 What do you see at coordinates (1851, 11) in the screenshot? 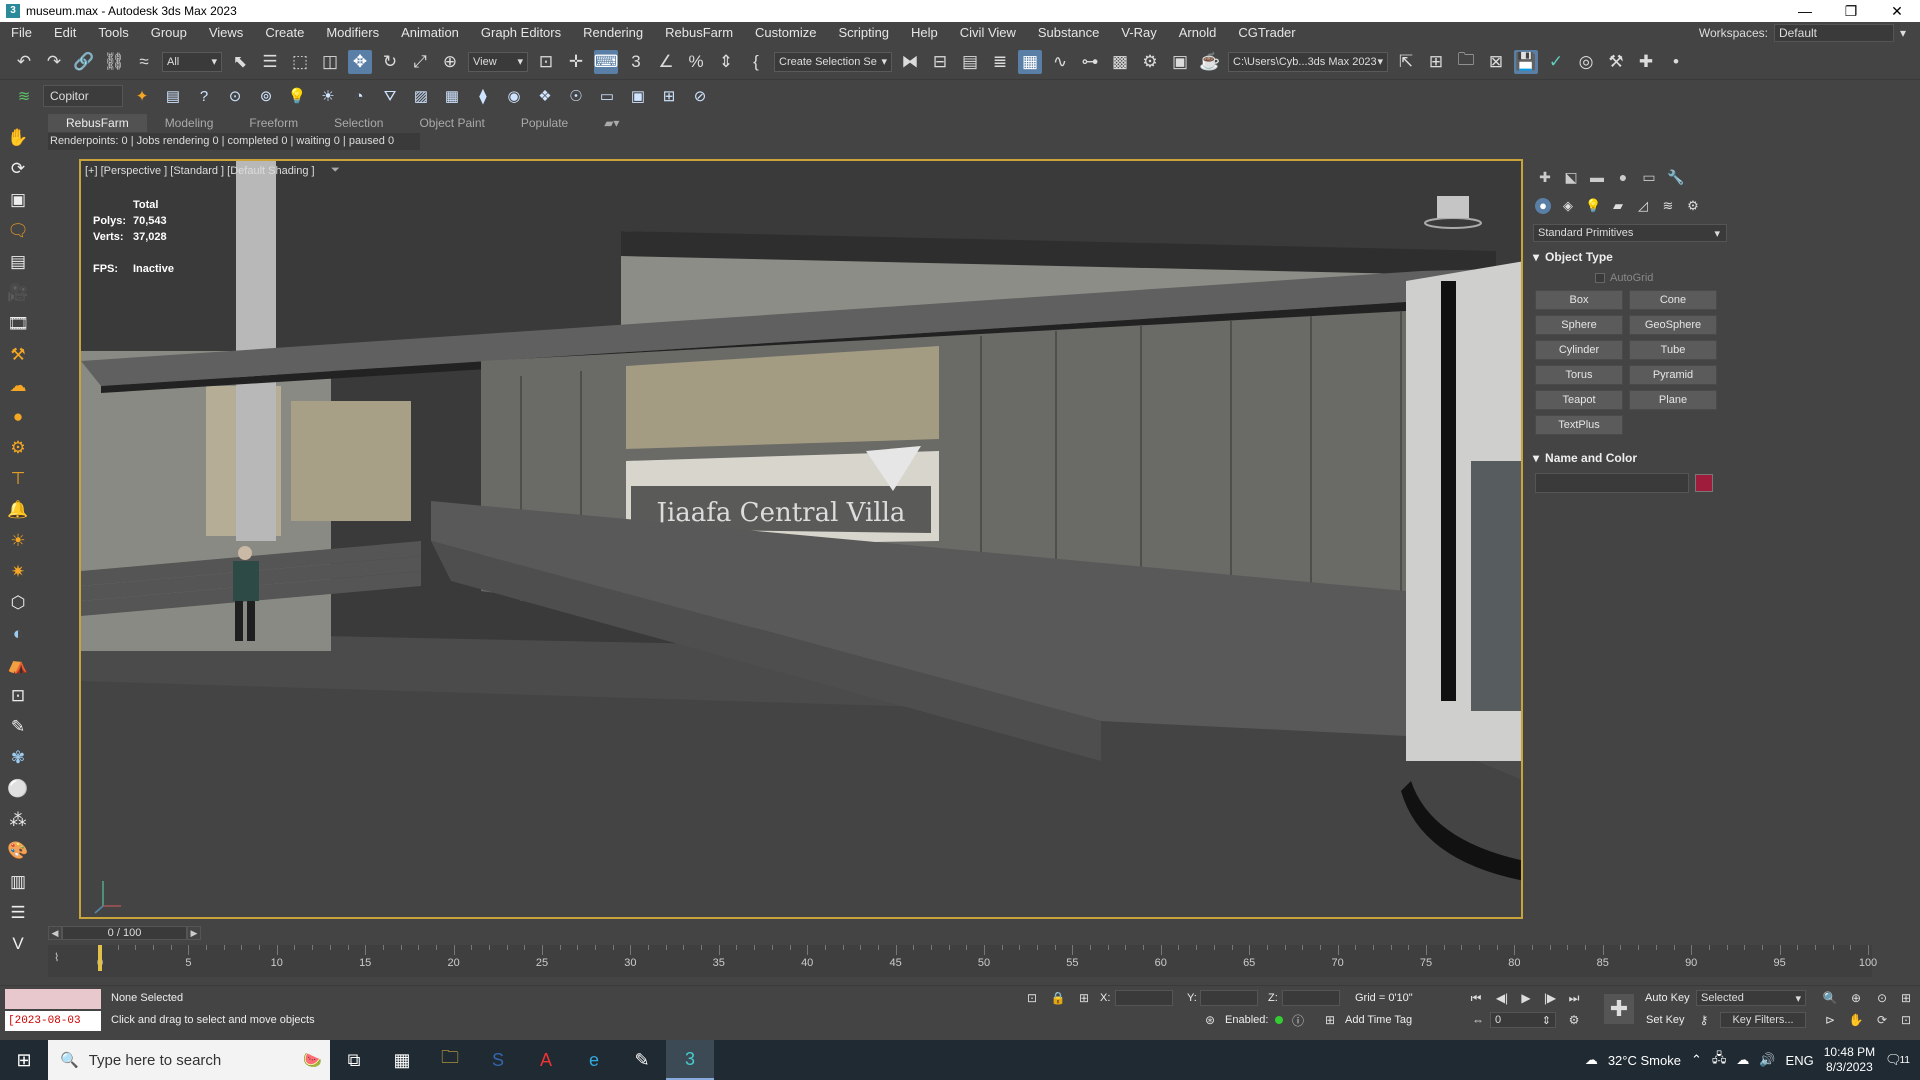
I see `restore-button: ❐` at bounding box center [1851, 11].